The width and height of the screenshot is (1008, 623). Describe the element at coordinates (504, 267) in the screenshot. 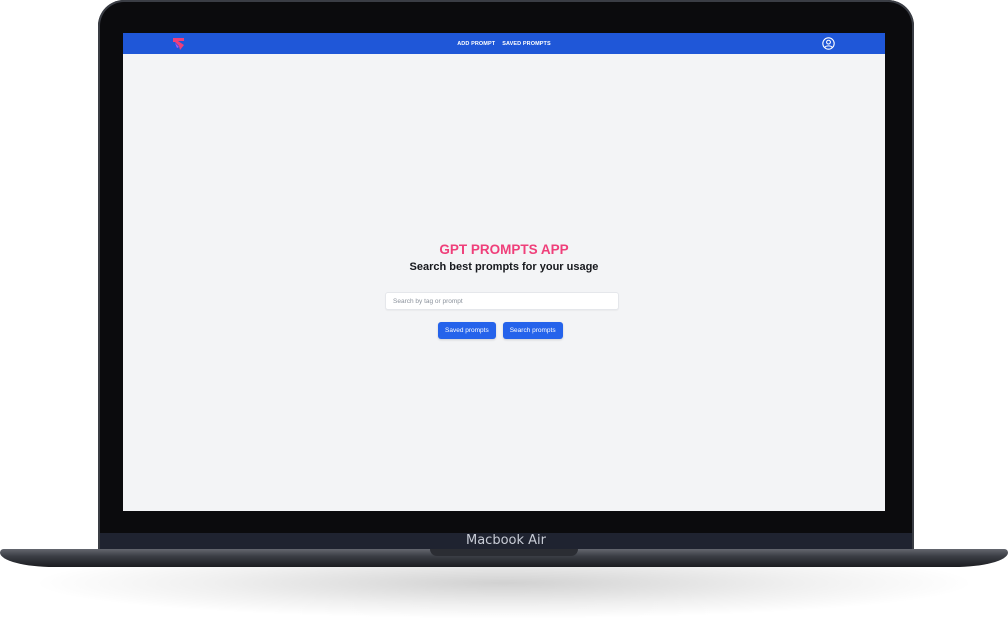

I see `app-subtitle: Search best prompts for your usage` at that location.